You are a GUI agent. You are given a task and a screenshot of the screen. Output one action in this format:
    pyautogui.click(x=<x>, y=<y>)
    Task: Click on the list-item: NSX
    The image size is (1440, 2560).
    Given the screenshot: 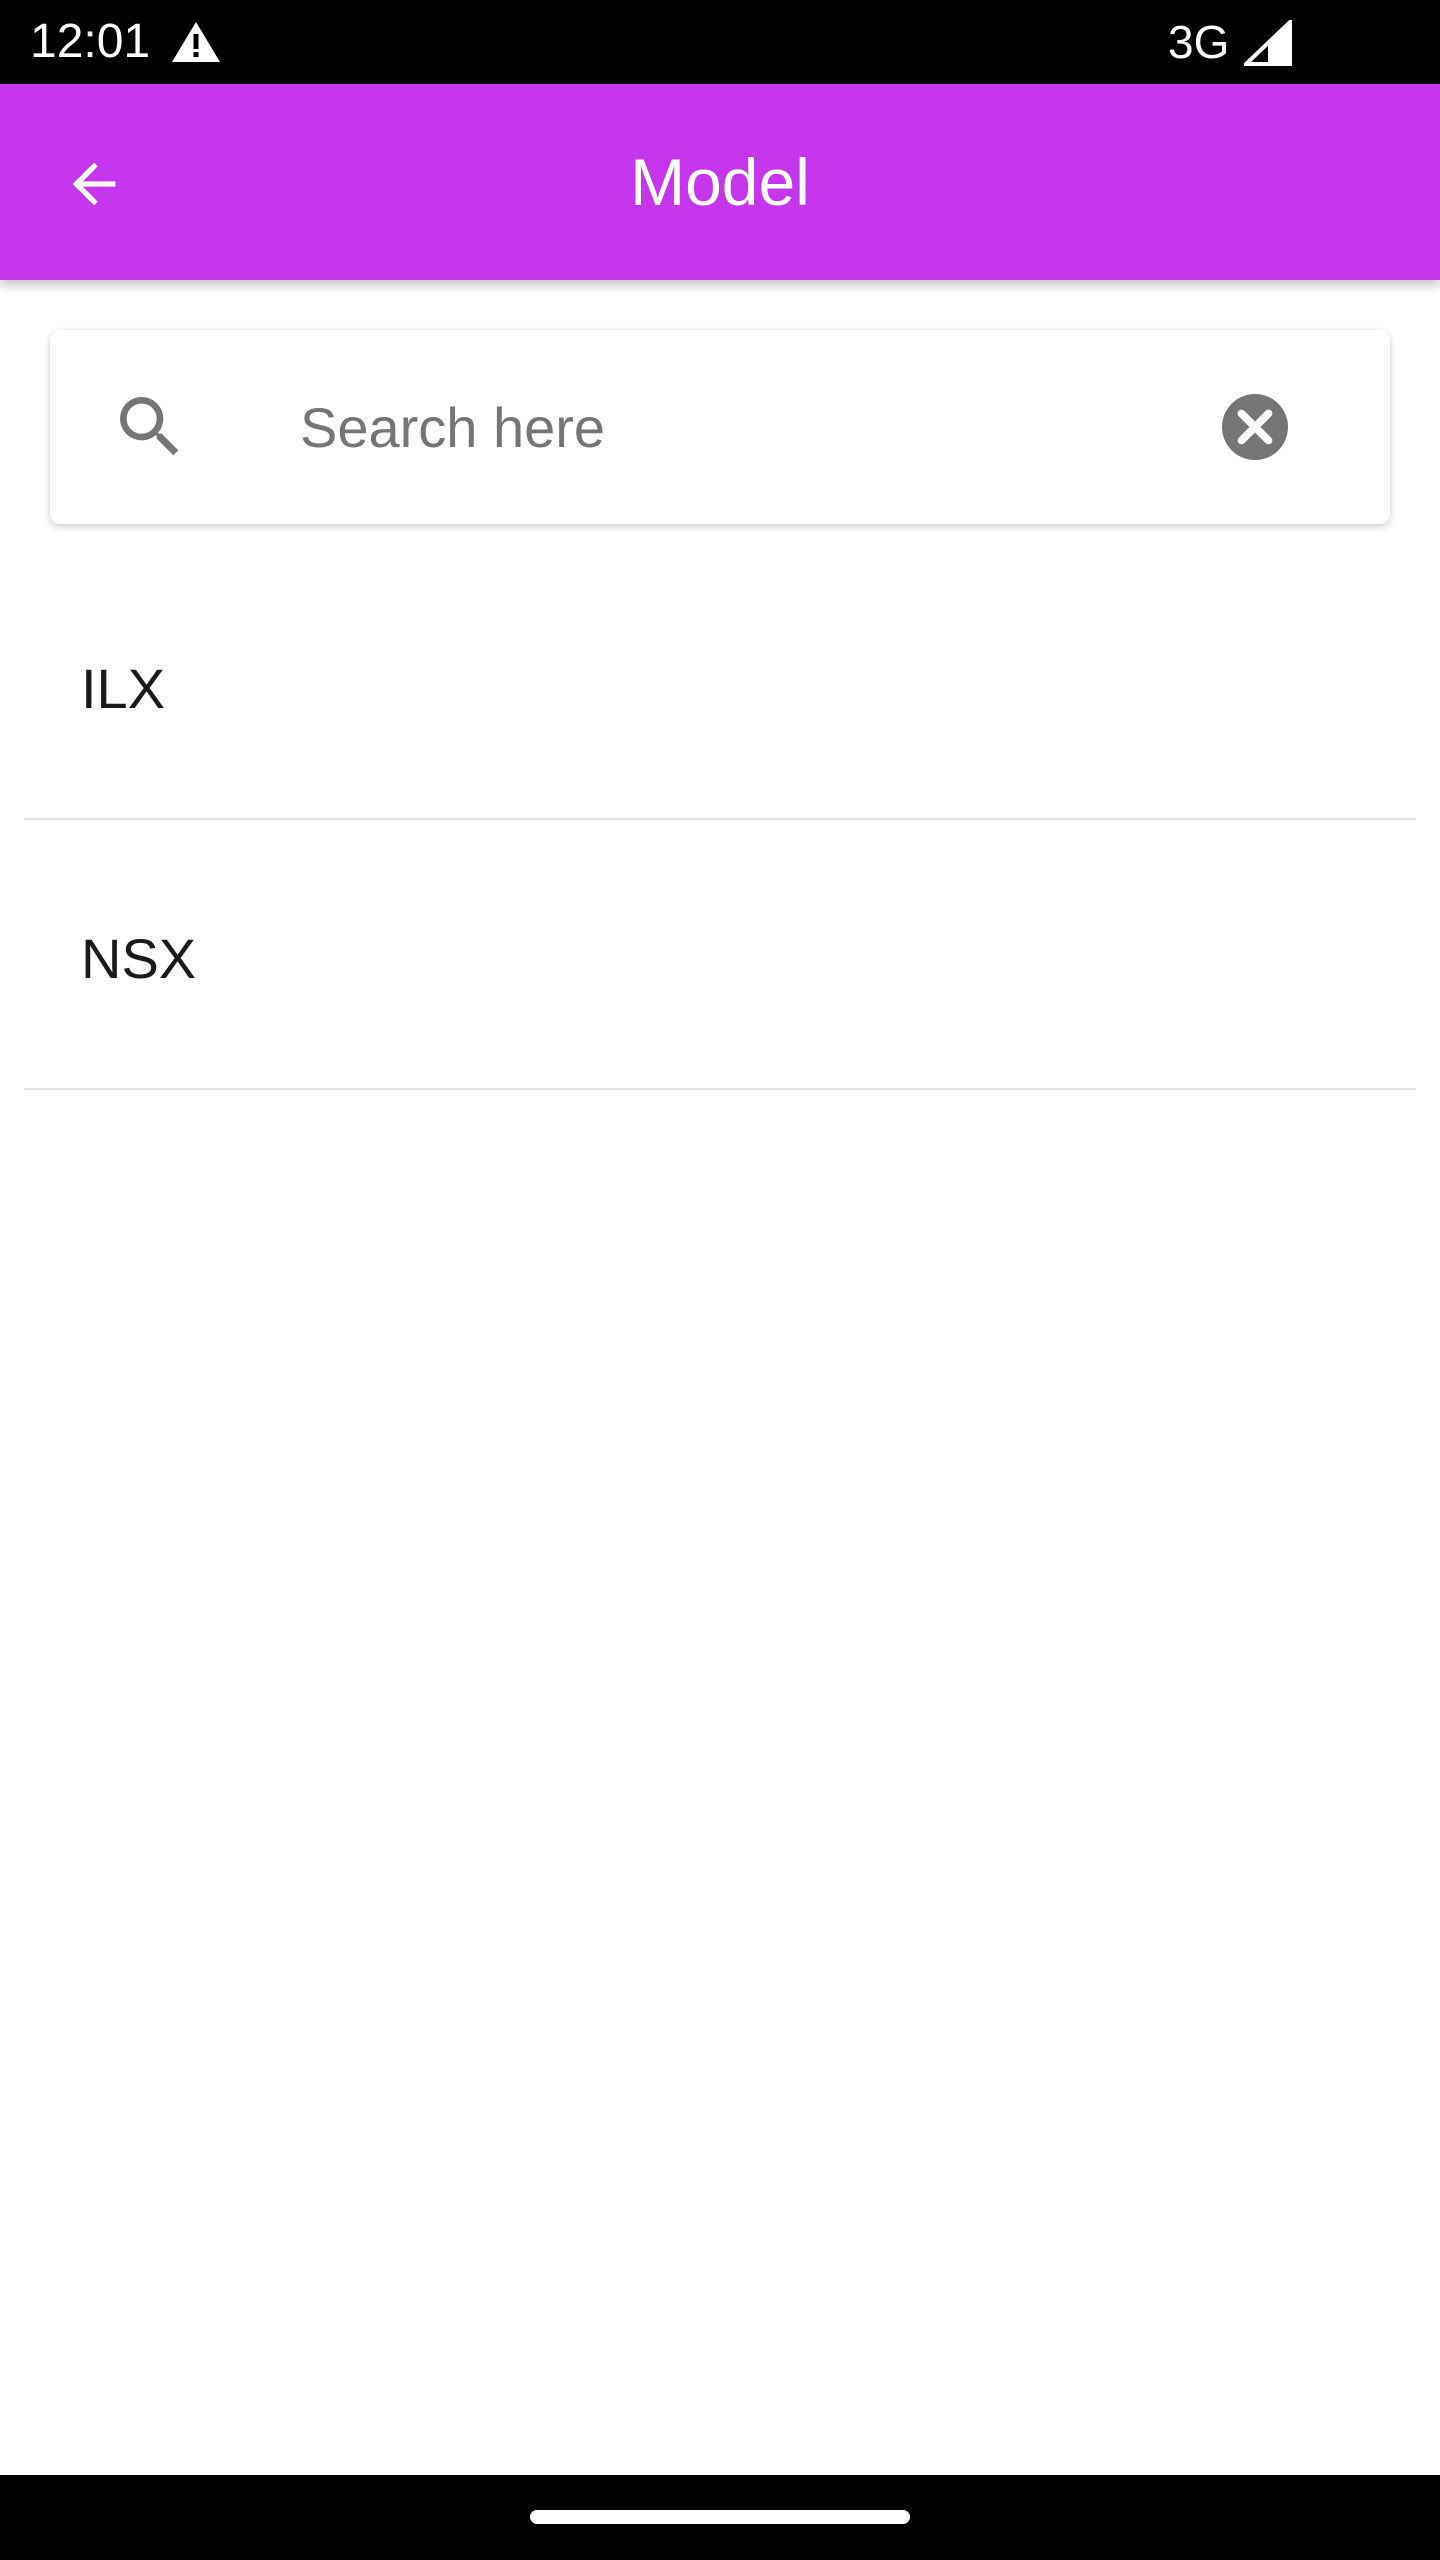 What is the action you would take?
    pyautogui.click(x=720, y=955)
    